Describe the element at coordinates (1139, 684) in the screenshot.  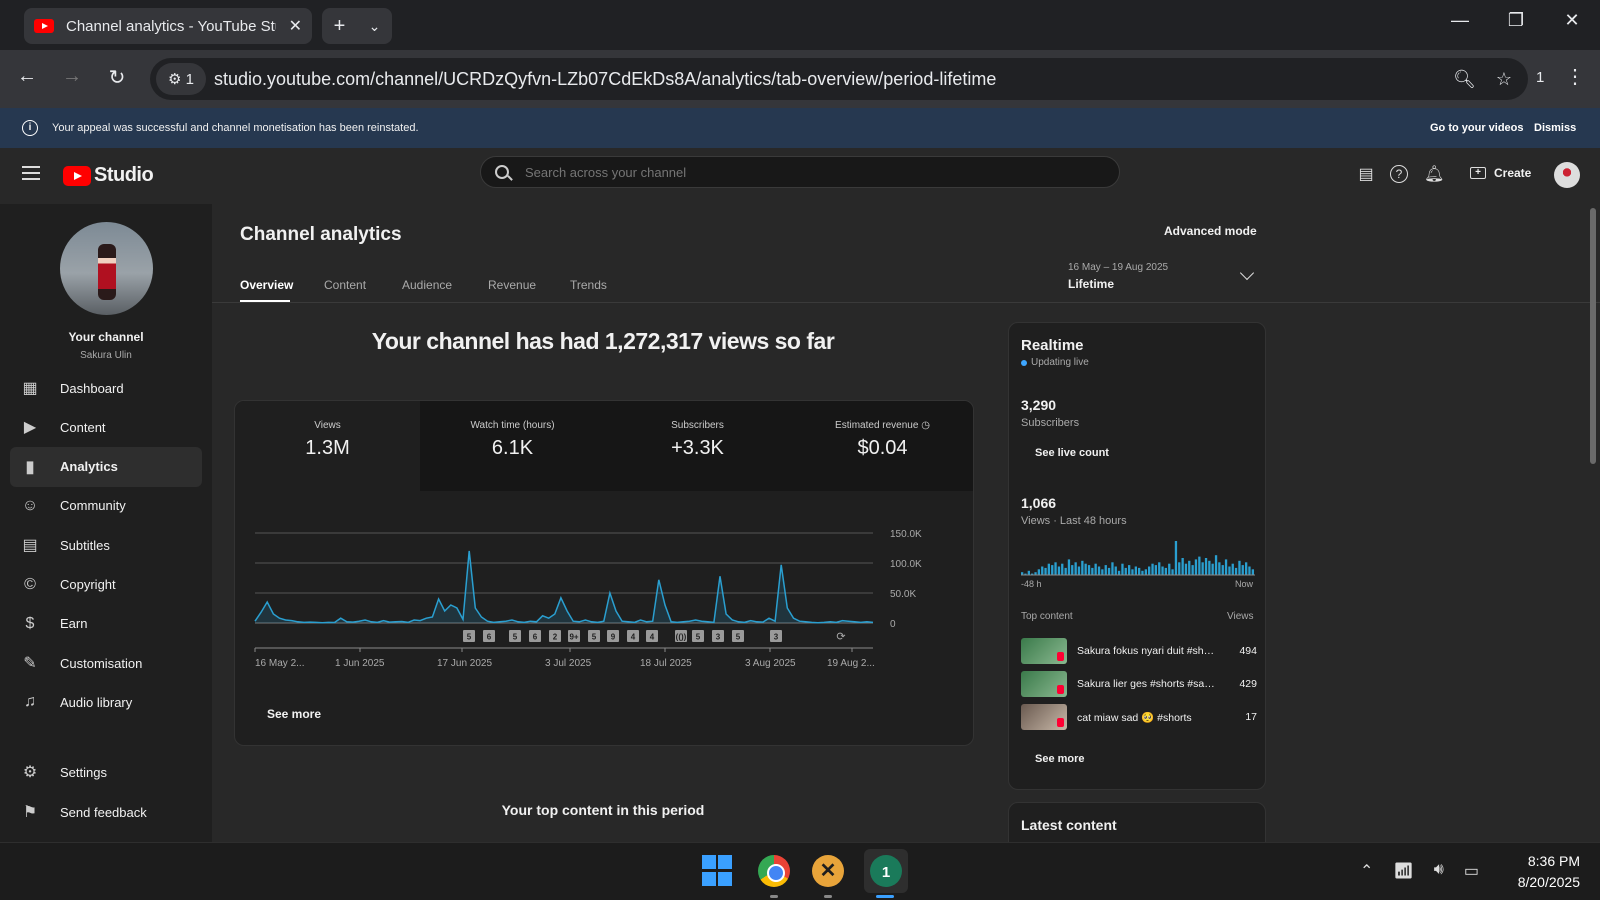
I see `top-content-item: Sakura lier ges #shorts #sakura 429` at that location.